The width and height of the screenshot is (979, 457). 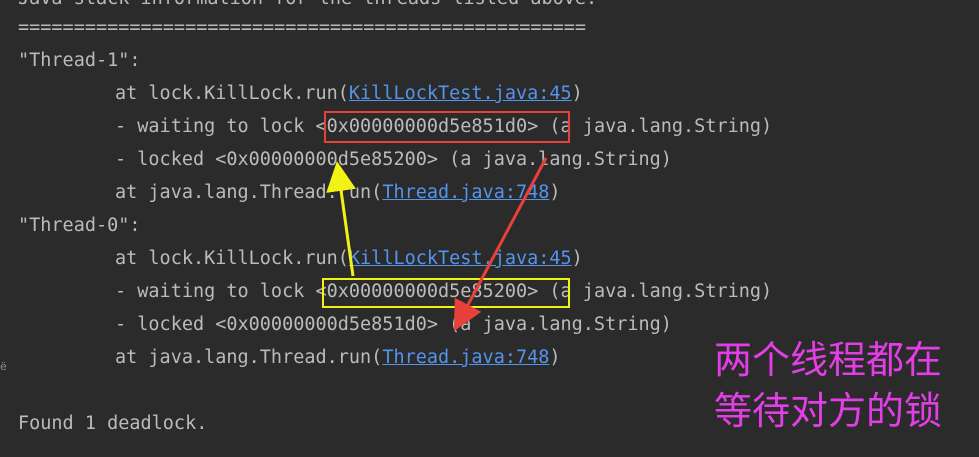 What do you see at coordinates (828, 360) in the screenshot?
I see `annotation-line-1: 两个线程都在` at bounding box center [828, 360].